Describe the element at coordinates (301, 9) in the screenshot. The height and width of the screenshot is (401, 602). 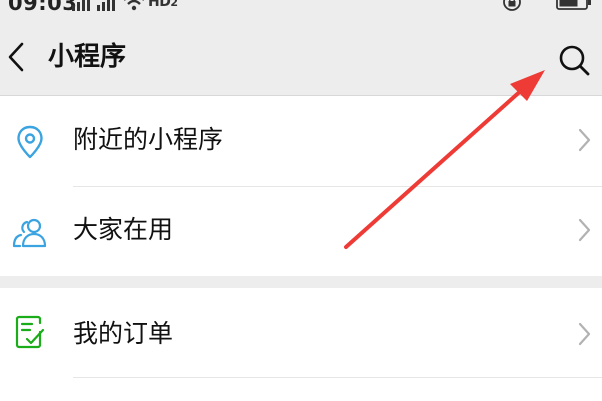
I see `status-bar: 09:03 HD2` at that location.